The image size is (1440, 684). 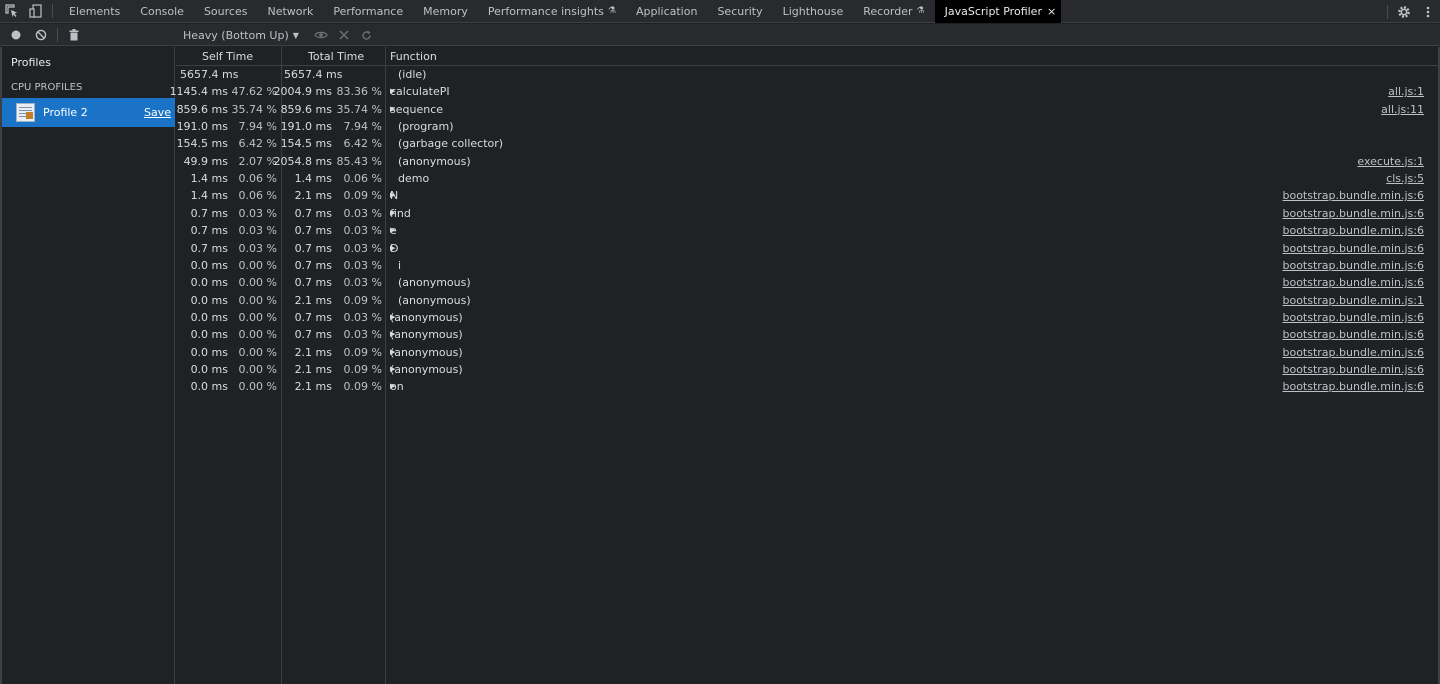 What do you see at coordinates (362, 144) in the screenshot?
I see `total-time-percent: 6.42 %` at bounding box center [362, 144].